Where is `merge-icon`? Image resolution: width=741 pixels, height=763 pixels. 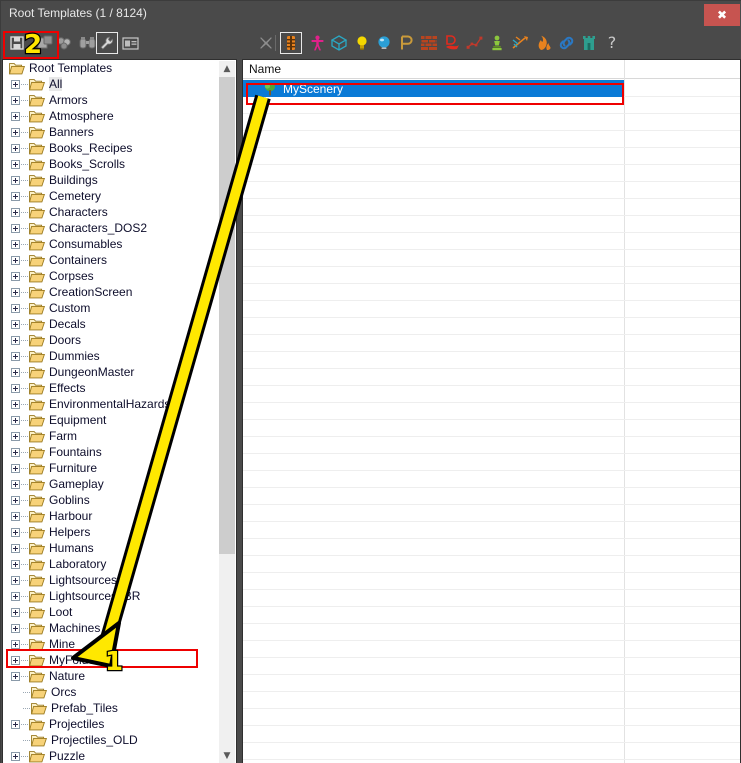 merge-icon is located at coordinates (65, 43).